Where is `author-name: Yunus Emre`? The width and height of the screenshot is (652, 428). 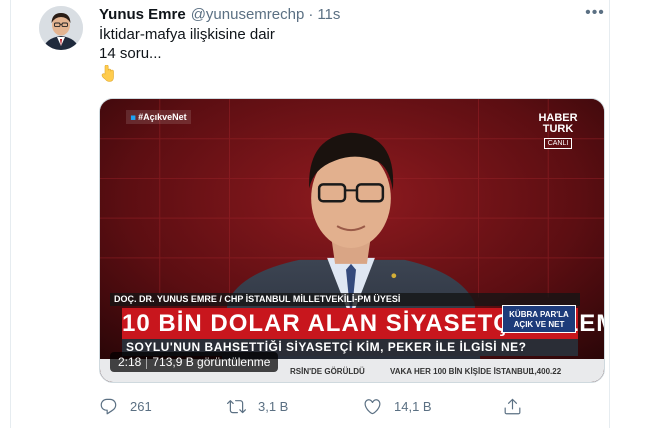
author-name: Yunus Emre is located at coordinates (142, 14).